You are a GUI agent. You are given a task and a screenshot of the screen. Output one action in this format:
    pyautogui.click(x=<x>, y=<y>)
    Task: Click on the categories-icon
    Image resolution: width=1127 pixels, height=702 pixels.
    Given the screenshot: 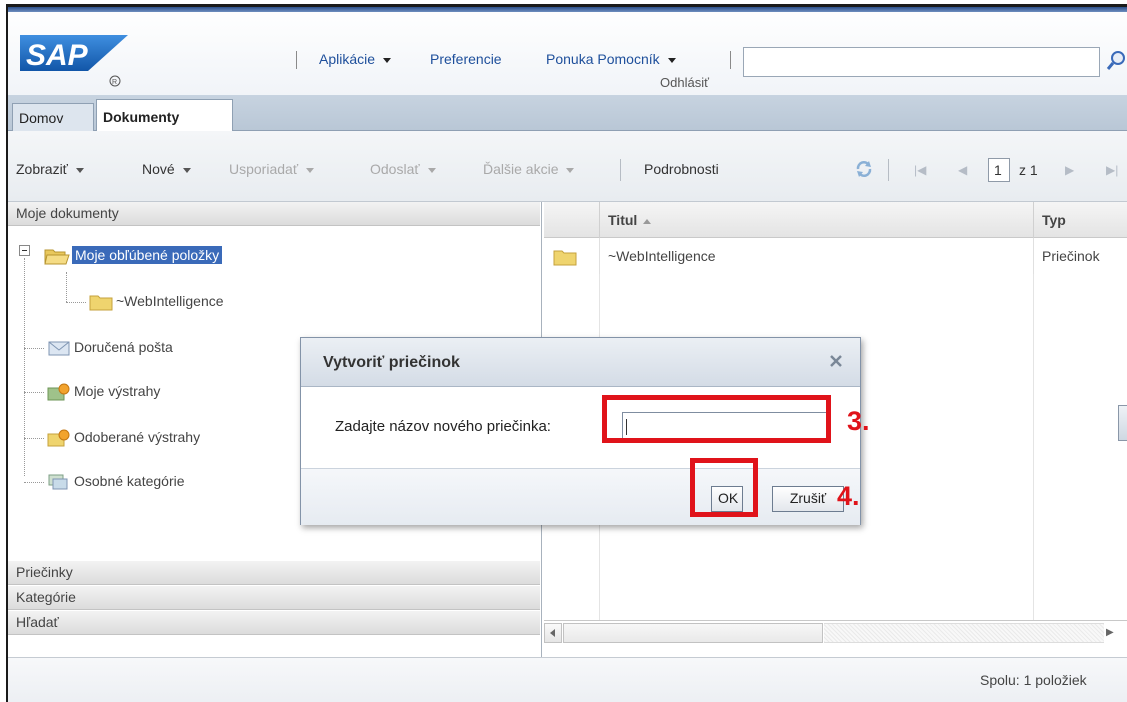 What is the action you would take?
    pyautogui.click(x=59, y=482)
    